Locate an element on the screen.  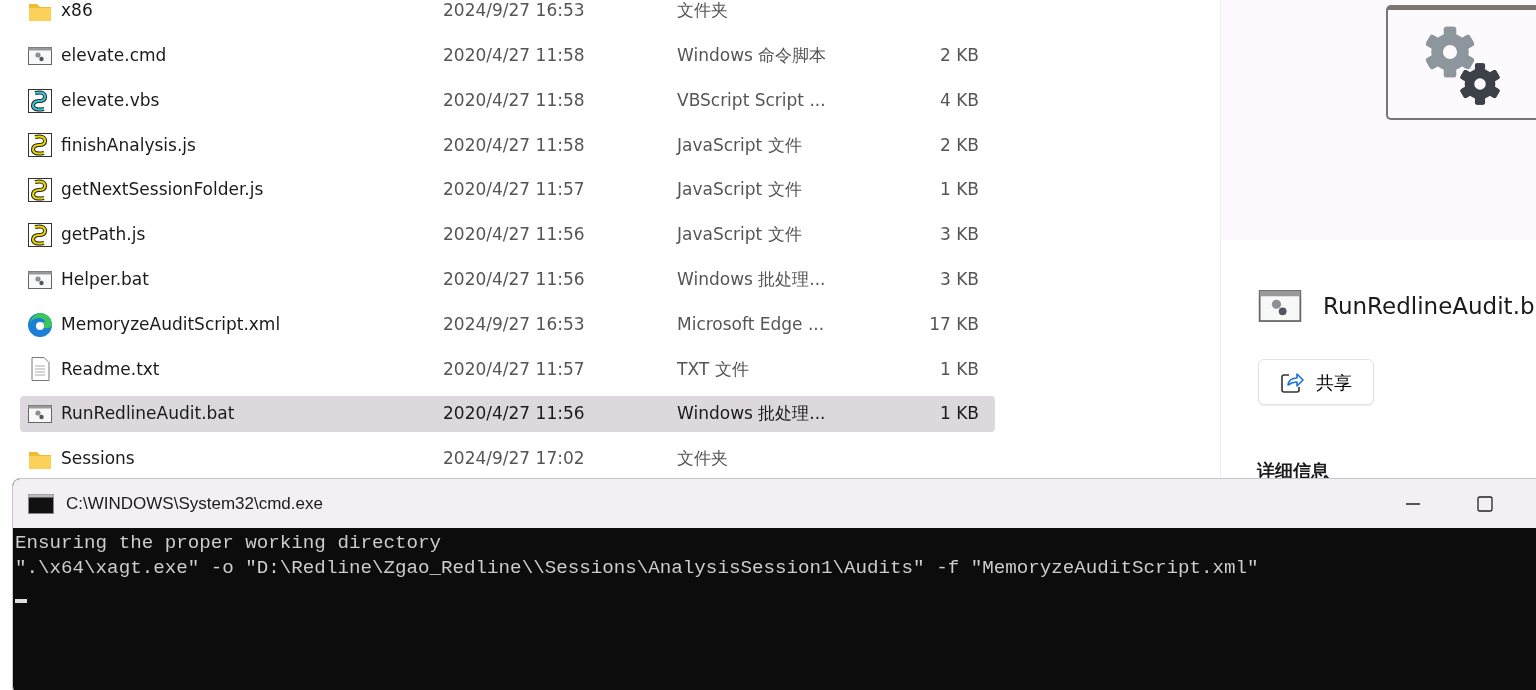
file-row: getNextSessionFolder.js 2020/4/27 11:57 JavaScript 文件 1 KB is located at coordinates (507, 190).